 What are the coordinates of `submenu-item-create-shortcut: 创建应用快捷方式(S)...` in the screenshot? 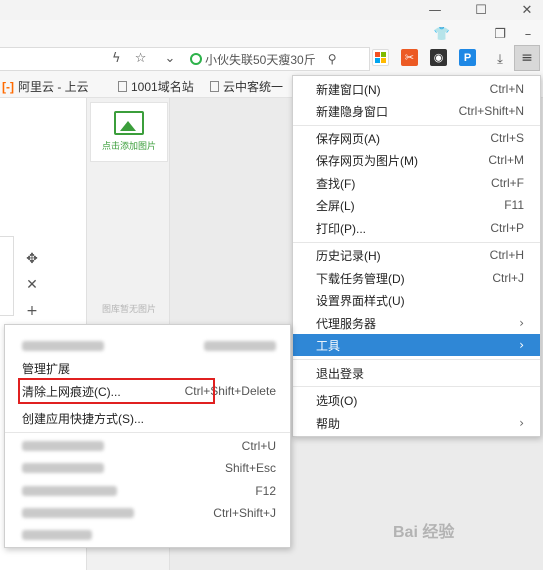 It's located at (147, 418).